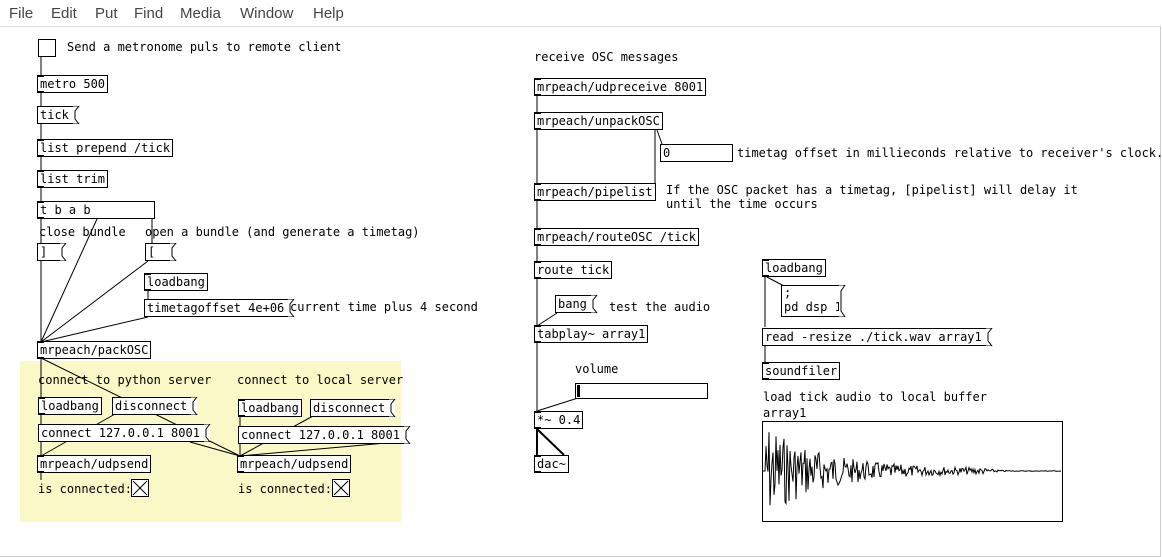 The image size is (1162, 557). What do you see at coordinates (801, 371) in the screenshot?
I see `soundfiler-object: soundfiler` at bounding box center [801, 371].